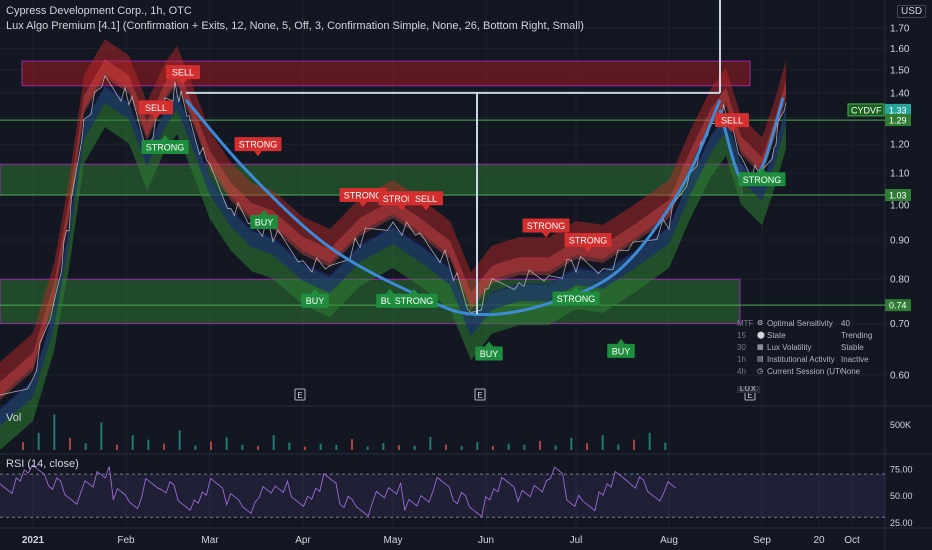 This screenshot has height=550, width=932. I want to click on time-tick-label: Oct, so click(852, 540).